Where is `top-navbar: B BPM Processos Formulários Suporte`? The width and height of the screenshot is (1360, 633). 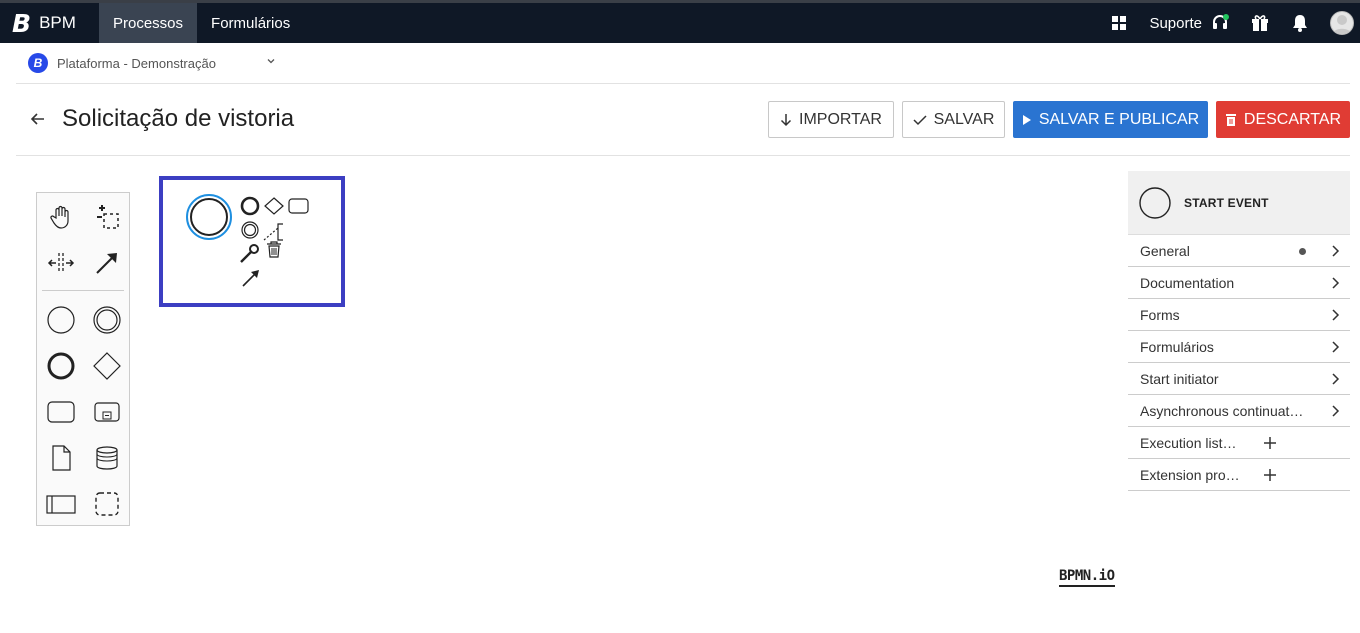 top-navbar: B BPM Processos Formulários Suporte is located at coordinates (680, 21).